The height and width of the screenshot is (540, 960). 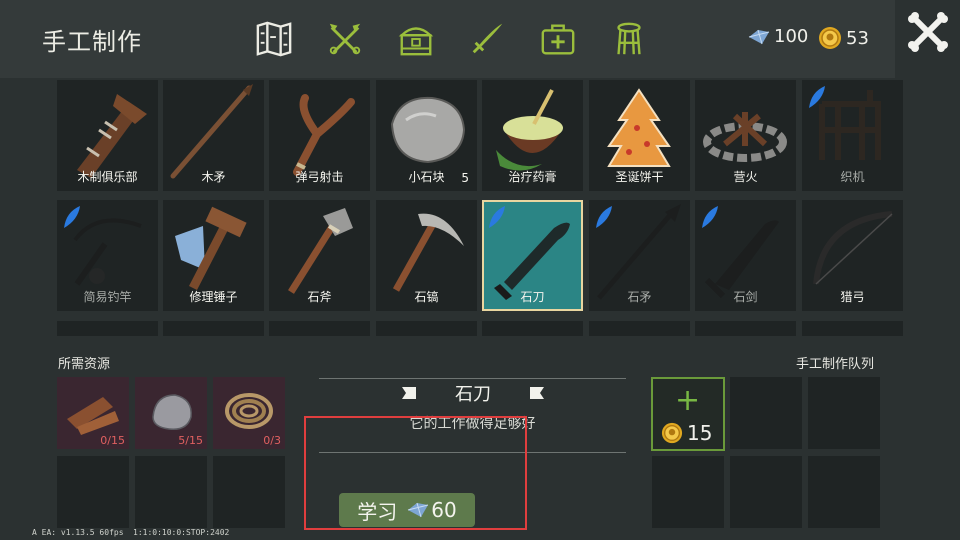 I want to click on queue-unlock-slot: + 15, so click(x=688, y=414).